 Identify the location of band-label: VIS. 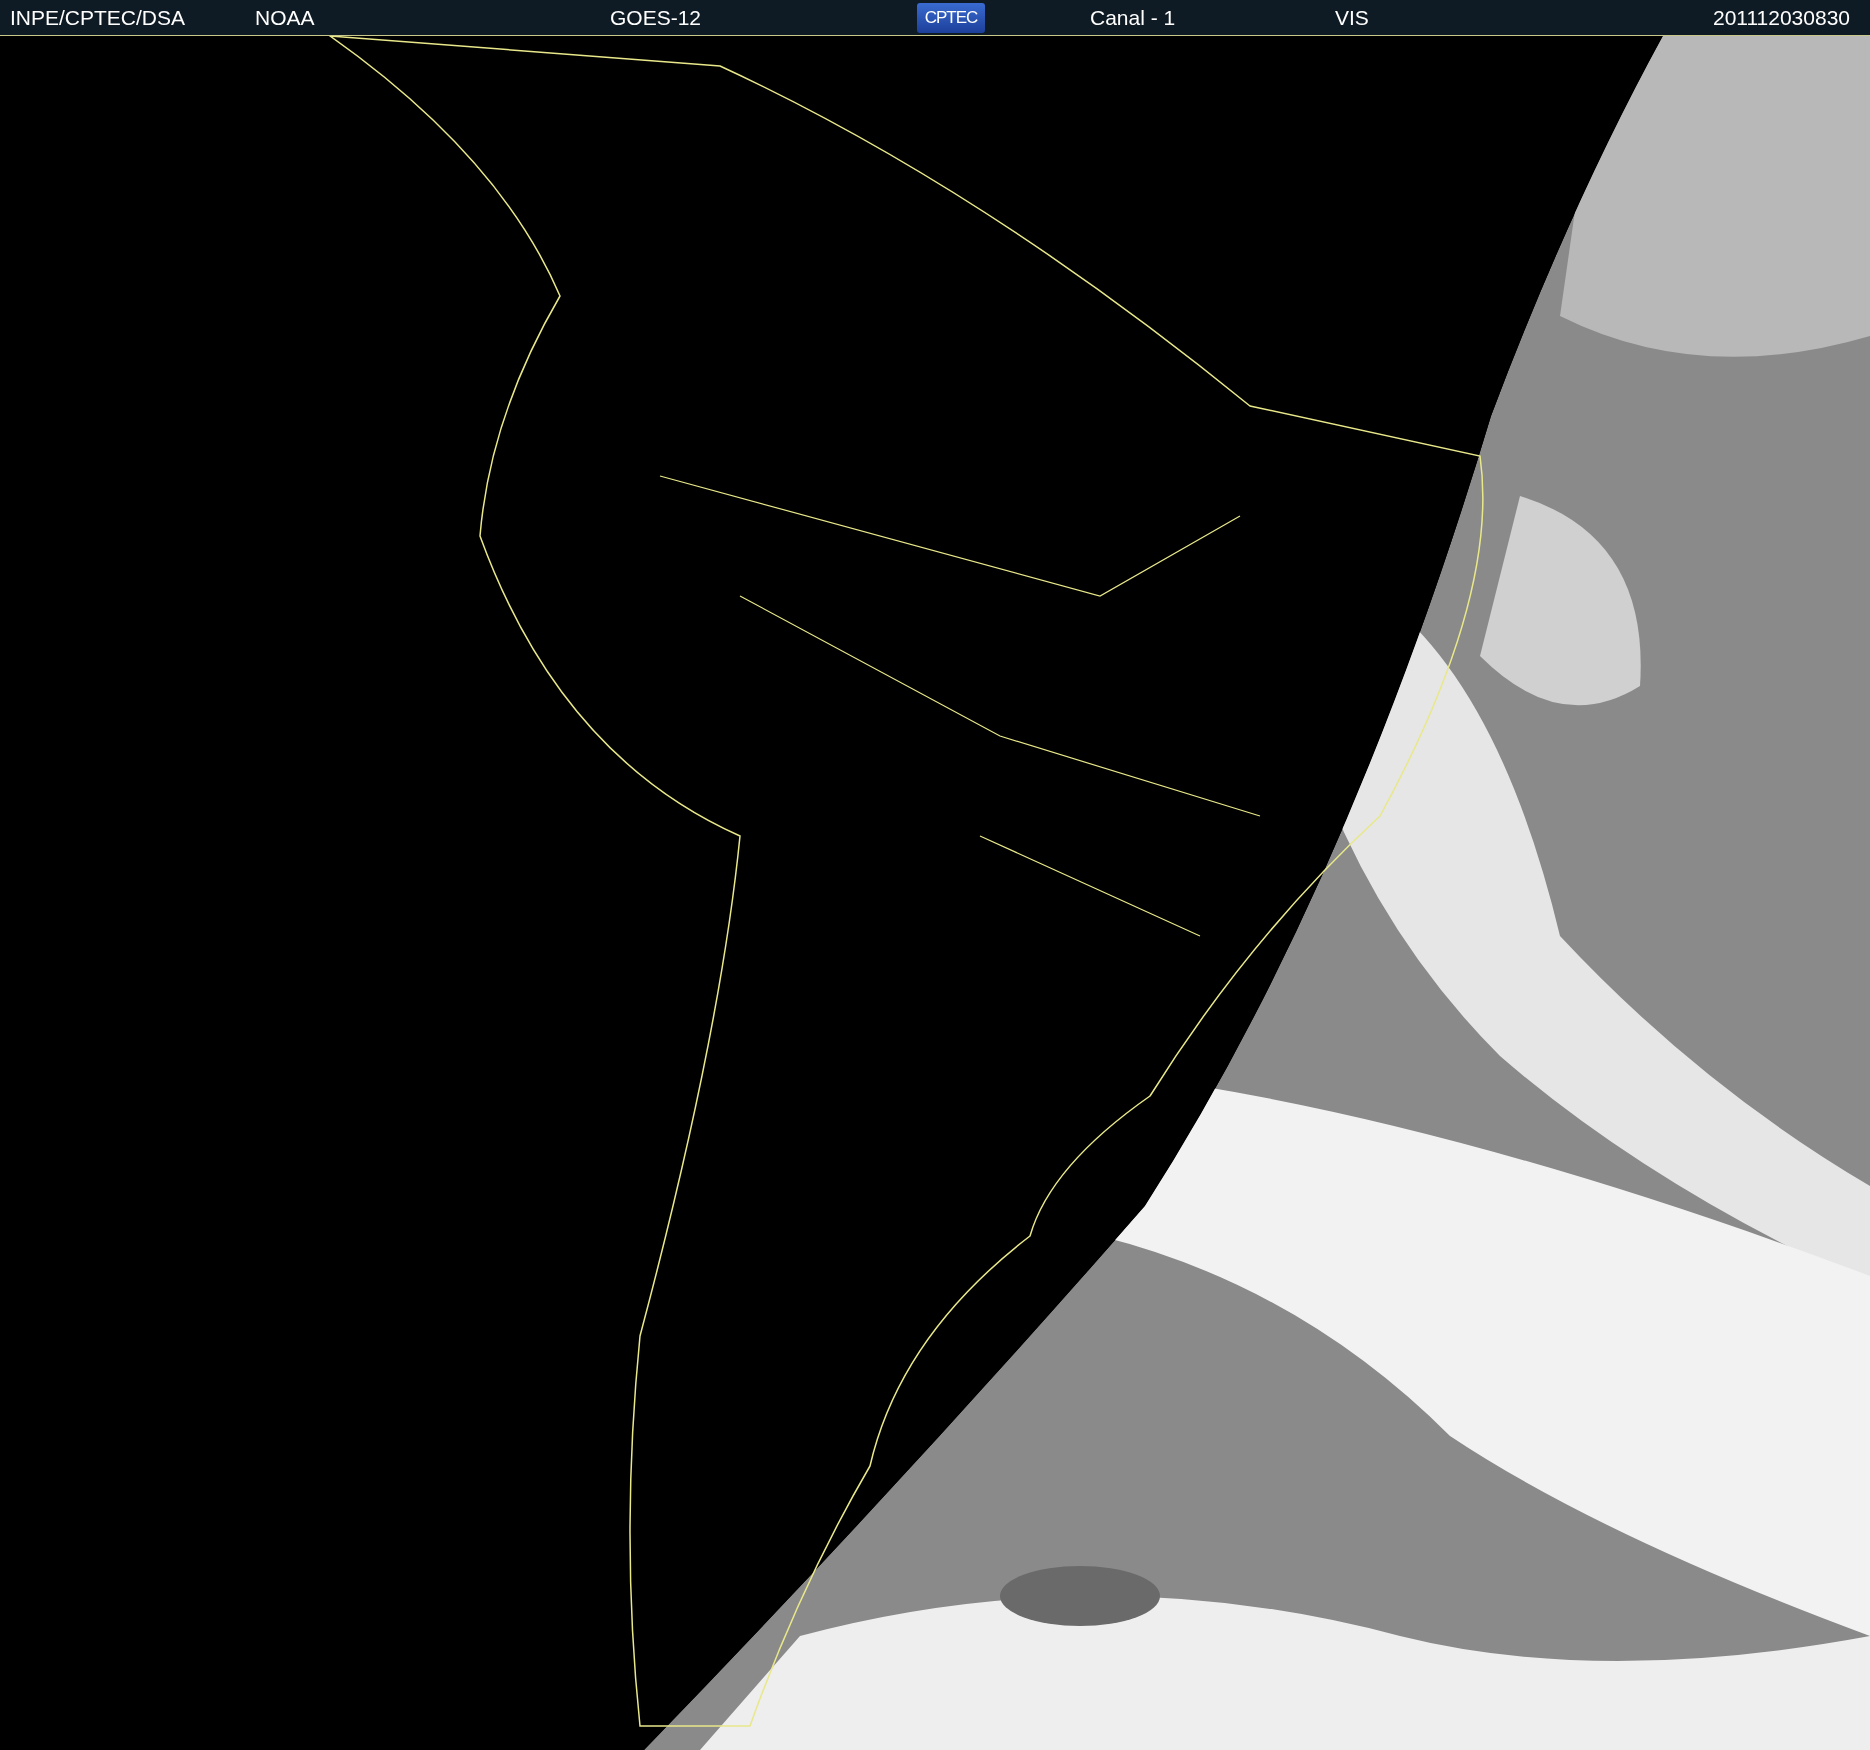
(1352, 17).